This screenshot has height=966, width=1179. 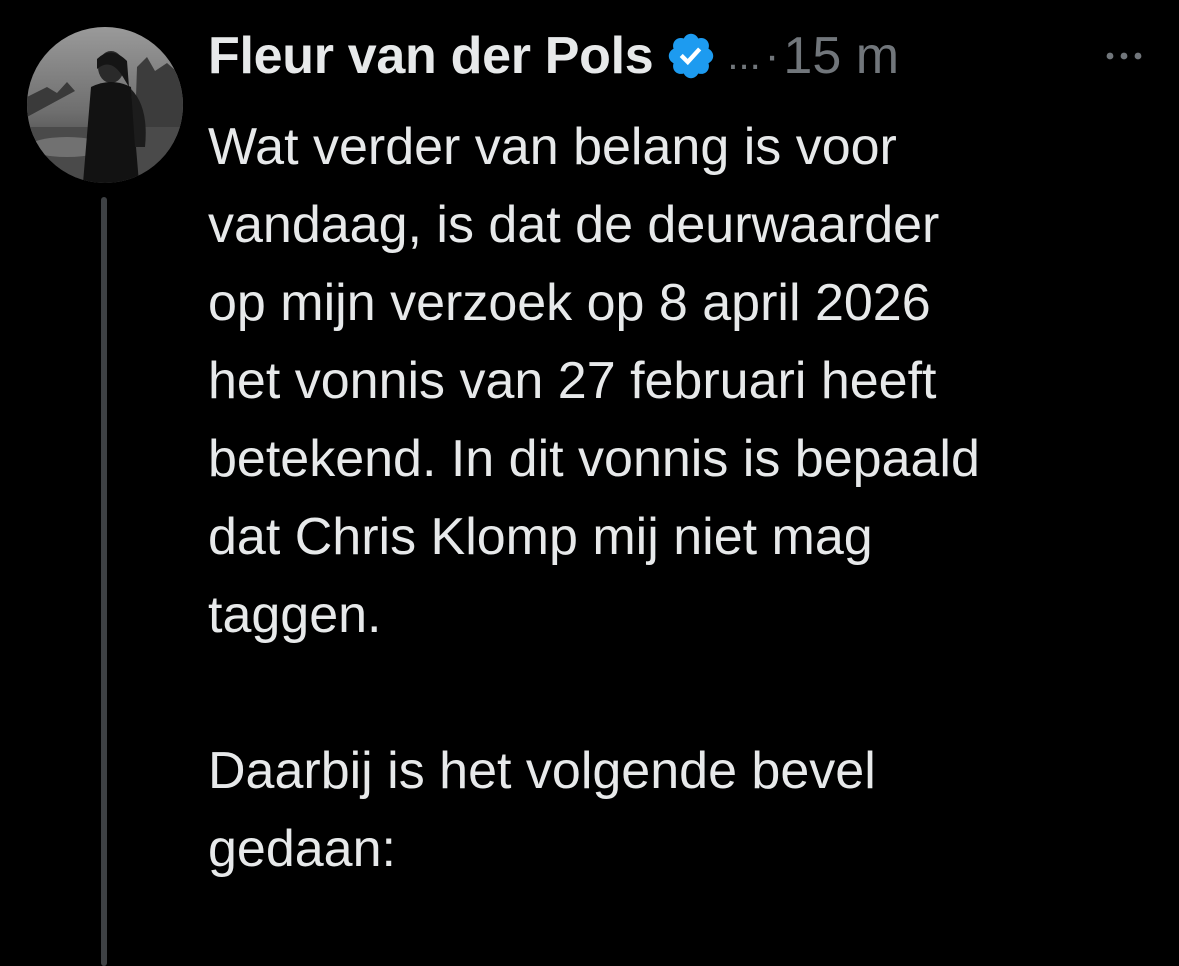 What do you see at coordinates (691, 56) in the screenshot?
I see `verified-badge-icon` at bounding box center [691, 56].